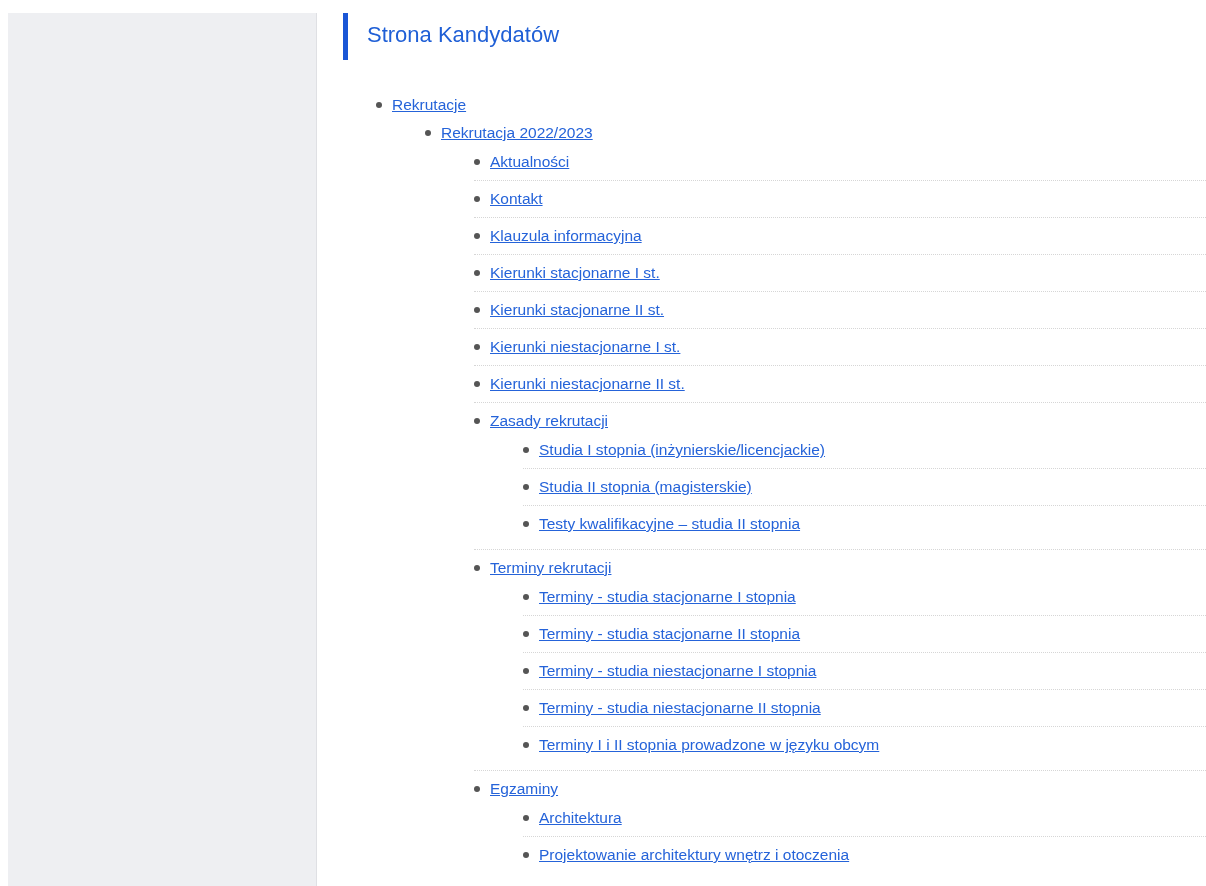 The image size is (1206, 886). Describe the element at coordinates (678, 670) in the screenshot. I see `nav-link: Terminy - studia niestacjonarne I stopnia` at that location.